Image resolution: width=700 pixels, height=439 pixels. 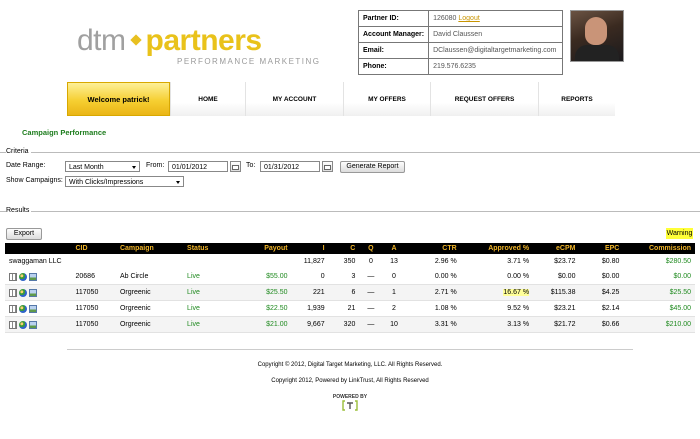 What do you see at coordinates (610, 261) in the screenshot?
I see `summary-epc: $0.80` at bounding box center [610, 261].